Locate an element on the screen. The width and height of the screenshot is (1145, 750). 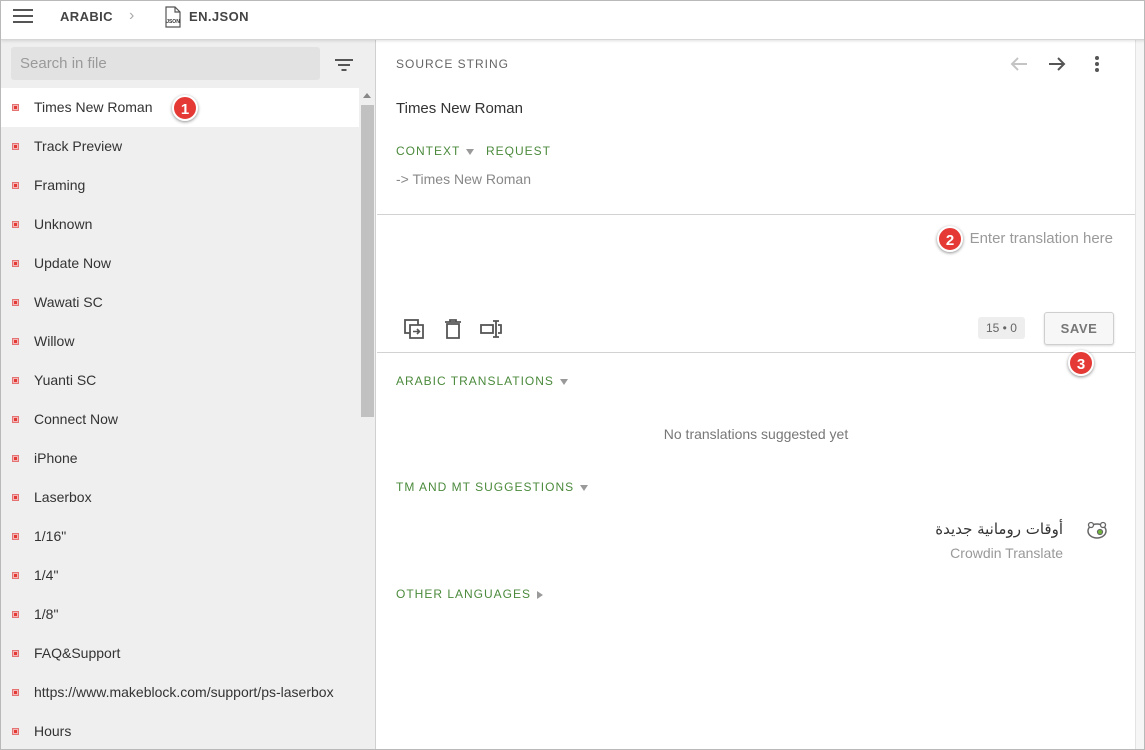
arabic-translations-toggle: ARABIC TRANSLATIONS is located at coordinates (482, 381).